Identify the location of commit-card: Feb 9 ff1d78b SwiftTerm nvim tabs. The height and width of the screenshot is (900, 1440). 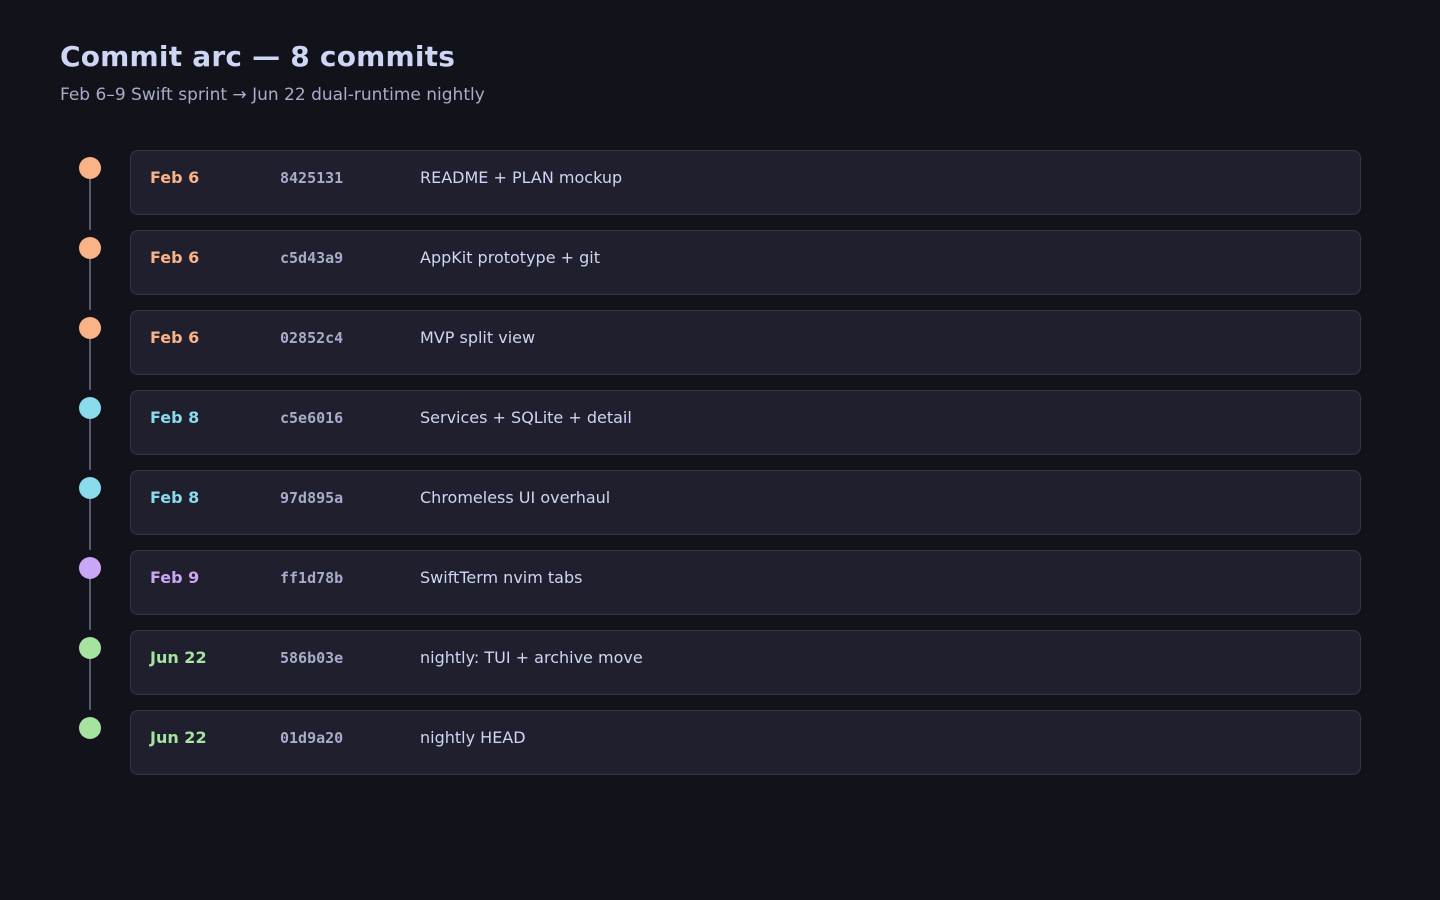
(745, 582).